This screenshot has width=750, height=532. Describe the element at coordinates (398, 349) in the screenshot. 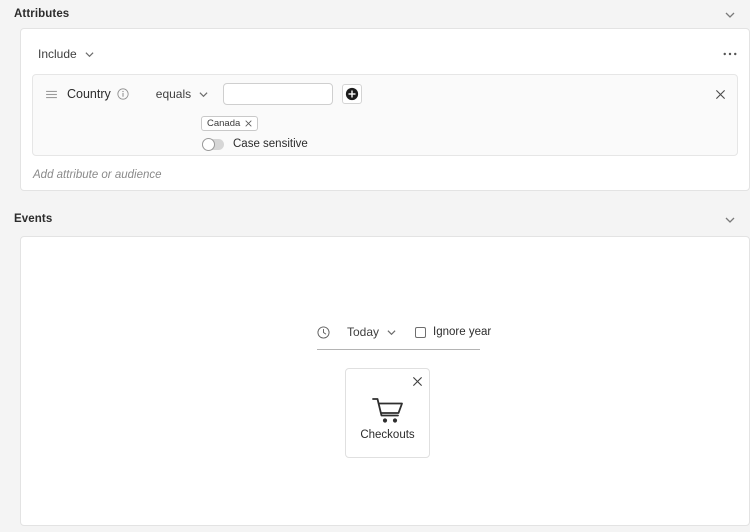

I see `event-section-divider` at that location.